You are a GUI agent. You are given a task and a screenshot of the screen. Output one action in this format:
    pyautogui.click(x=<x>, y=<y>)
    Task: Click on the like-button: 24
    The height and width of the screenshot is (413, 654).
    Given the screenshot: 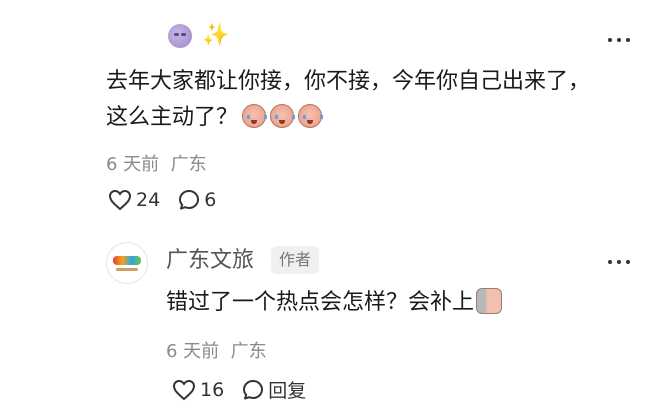 What is the action you would take?
    pyautogui.click(x=134, y=200)
    